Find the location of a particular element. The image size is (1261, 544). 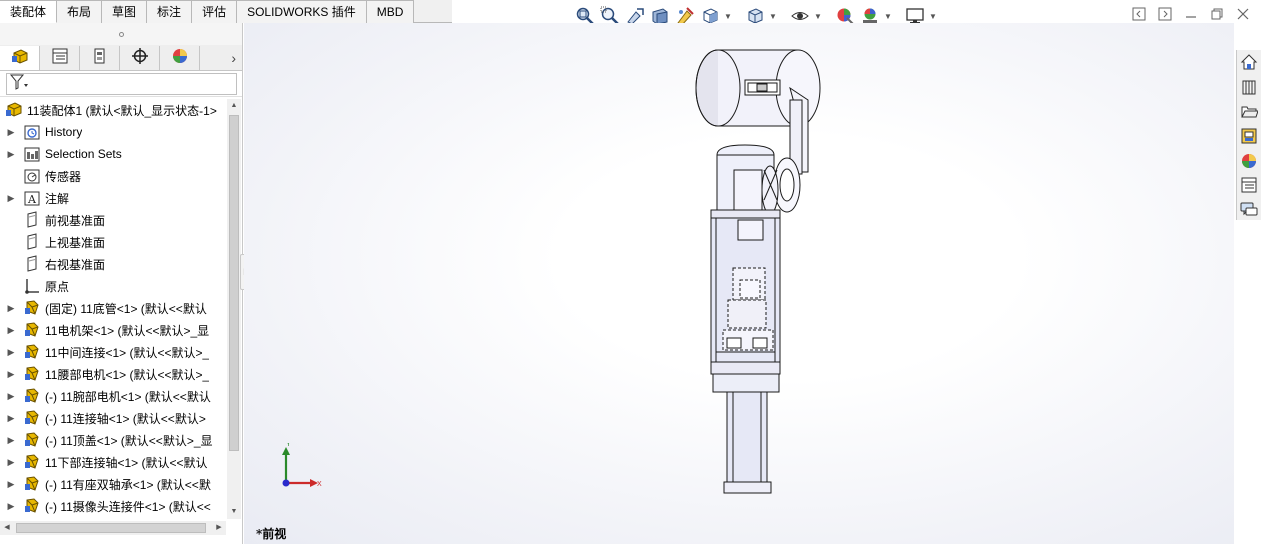

tab-sketch: 草图 is located at coordinates (125, 11).